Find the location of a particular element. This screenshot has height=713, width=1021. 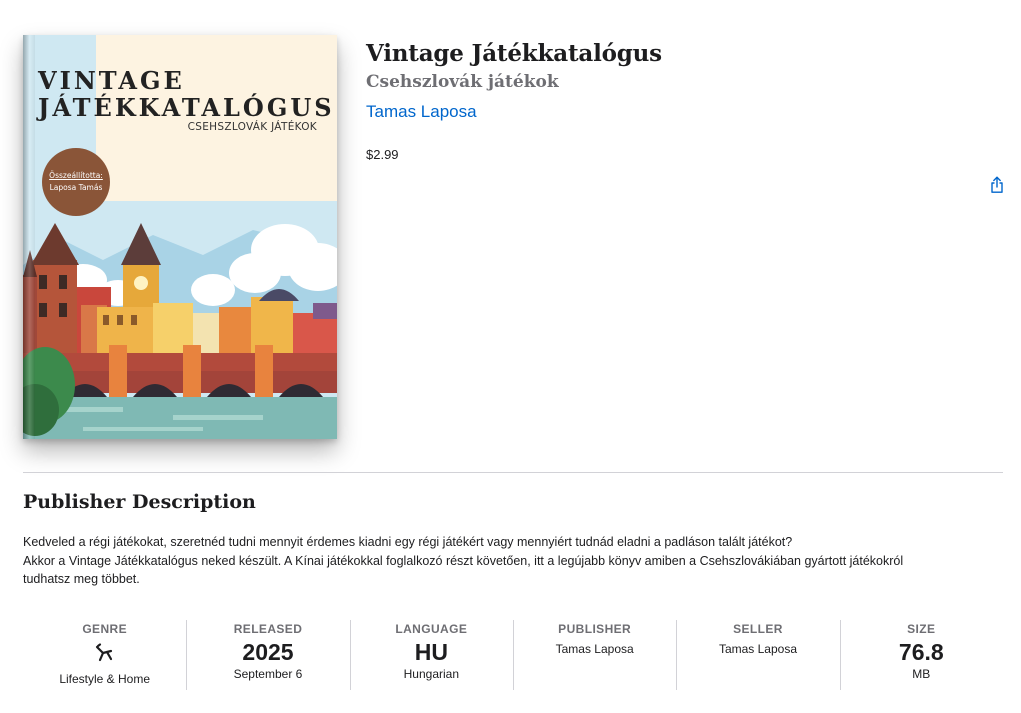

publisher-label: PUBLISHER is located at coordinates (595, 629).